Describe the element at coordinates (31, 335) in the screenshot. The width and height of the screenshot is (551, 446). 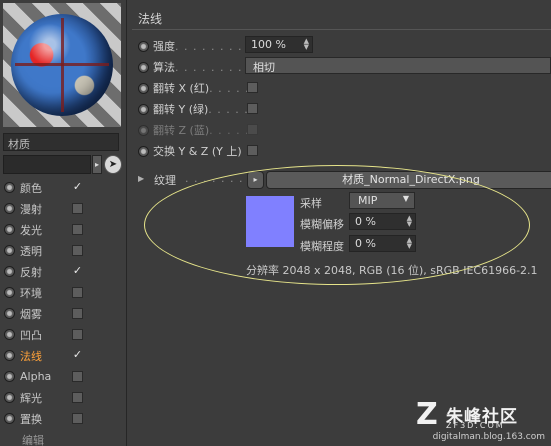
I see `channel-label: 凹凸` at that location.